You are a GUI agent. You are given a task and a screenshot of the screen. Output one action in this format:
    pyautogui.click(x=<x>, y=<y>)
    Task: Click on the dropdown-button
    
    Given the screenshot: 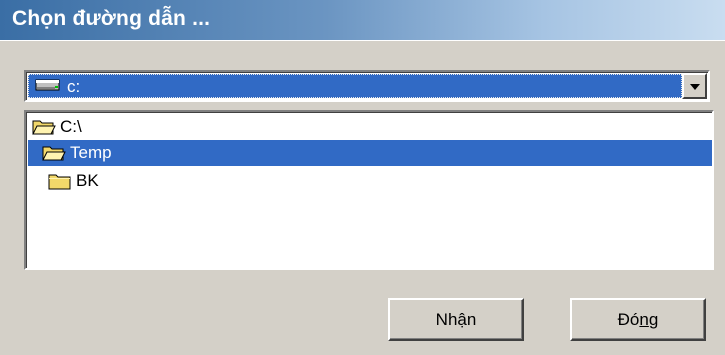 What is the action you would take?
    pyautogui.click(x=694, y=86)
    